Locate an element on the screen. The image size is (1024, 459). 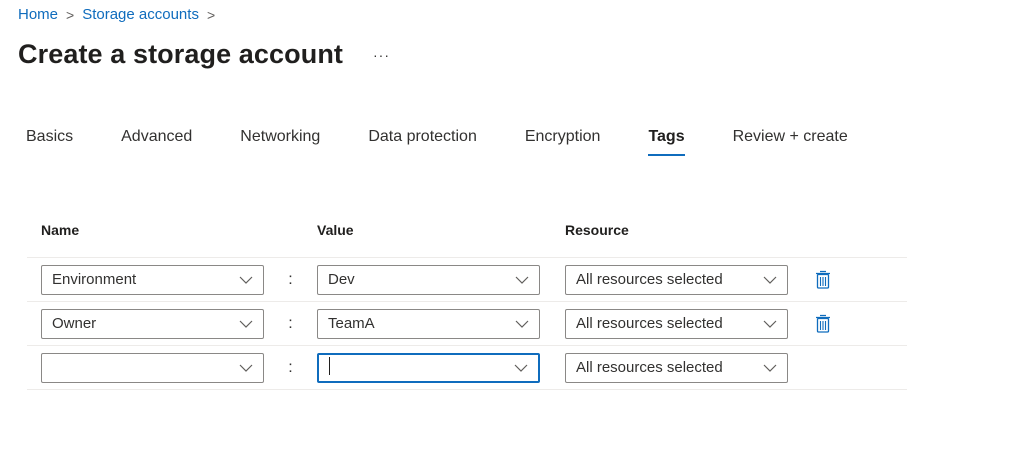
page-title: Create a storage account is located at coordinates (181, 54).